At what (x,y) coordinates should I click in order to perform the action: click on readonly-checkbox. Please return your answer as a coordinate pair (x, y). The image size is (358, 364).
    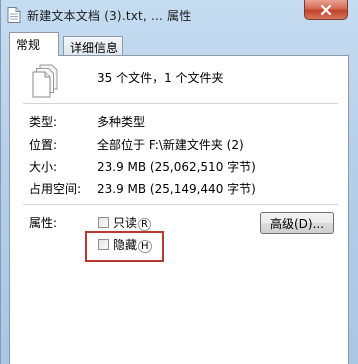
    Looking at the image, I should click on (103, 222).